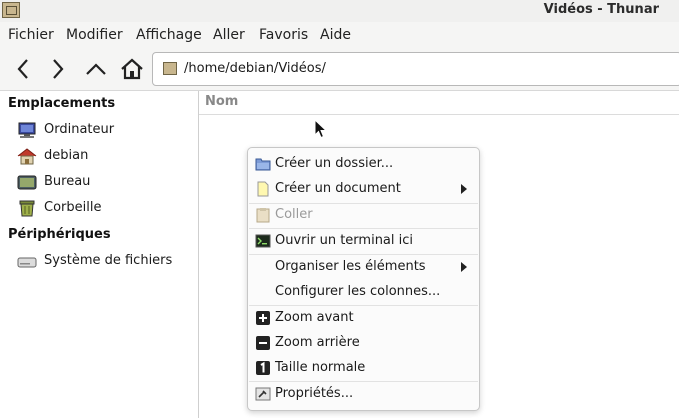 Image resolution: width=679 pixels, height=418 pixels. Describe the element at coordinates (314, 317) in the screenshot. I see `menu-item-label: Zoom avant` at that location.